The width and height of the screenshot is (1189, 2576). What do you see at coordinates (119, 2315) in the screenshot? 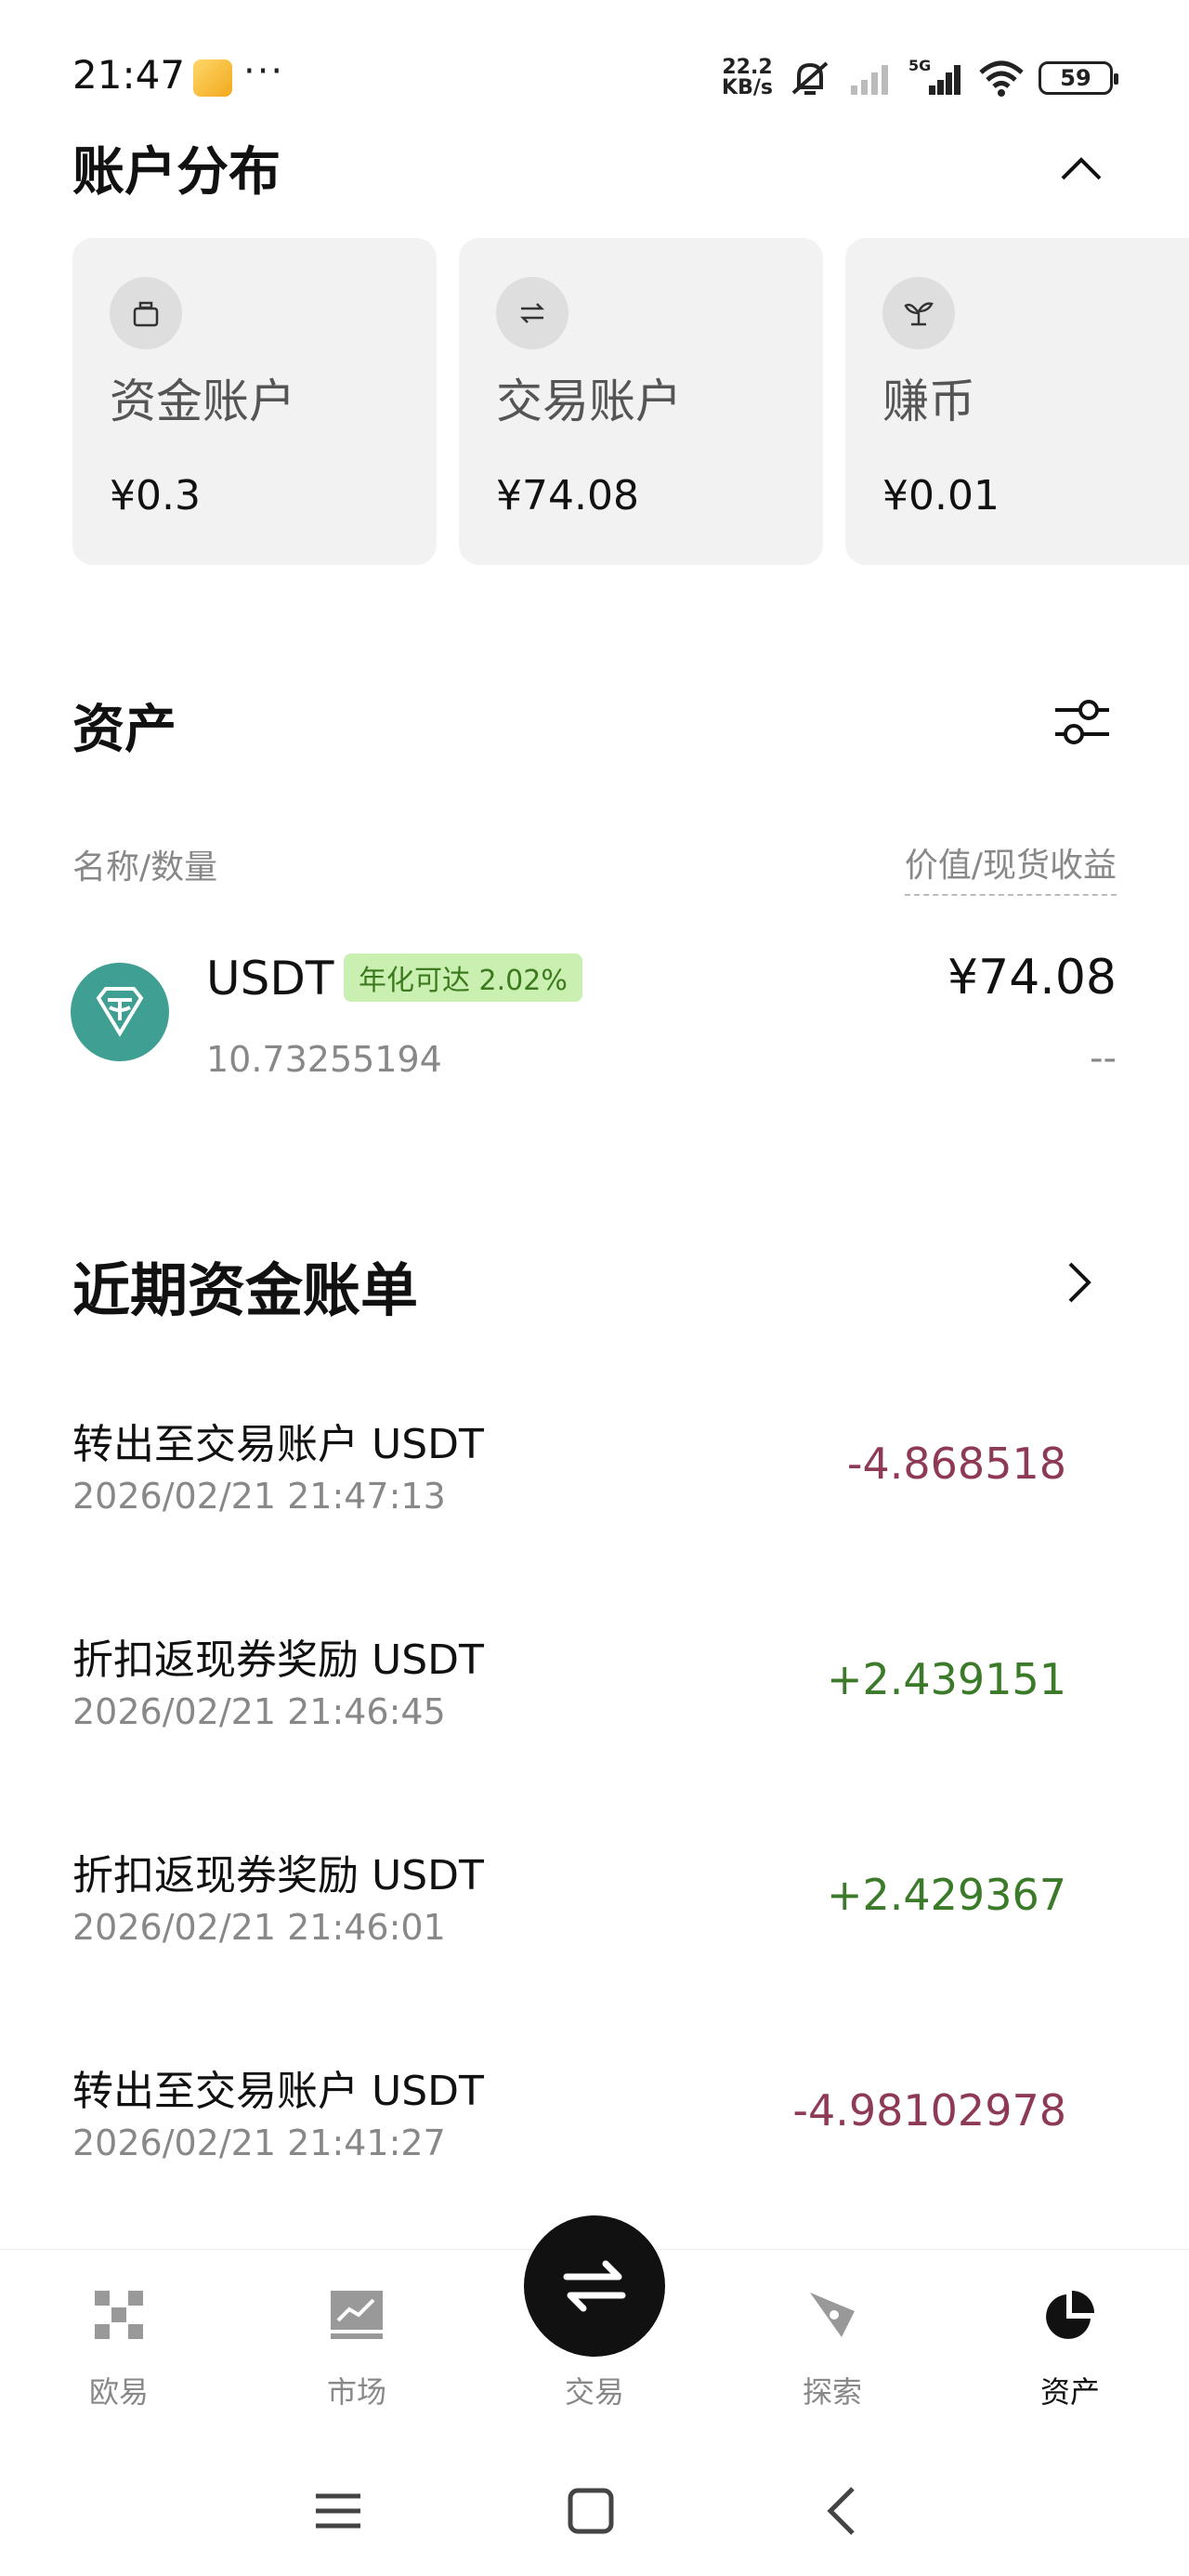
I see `okx-logo-icon` at bounding box center [119, 2315].